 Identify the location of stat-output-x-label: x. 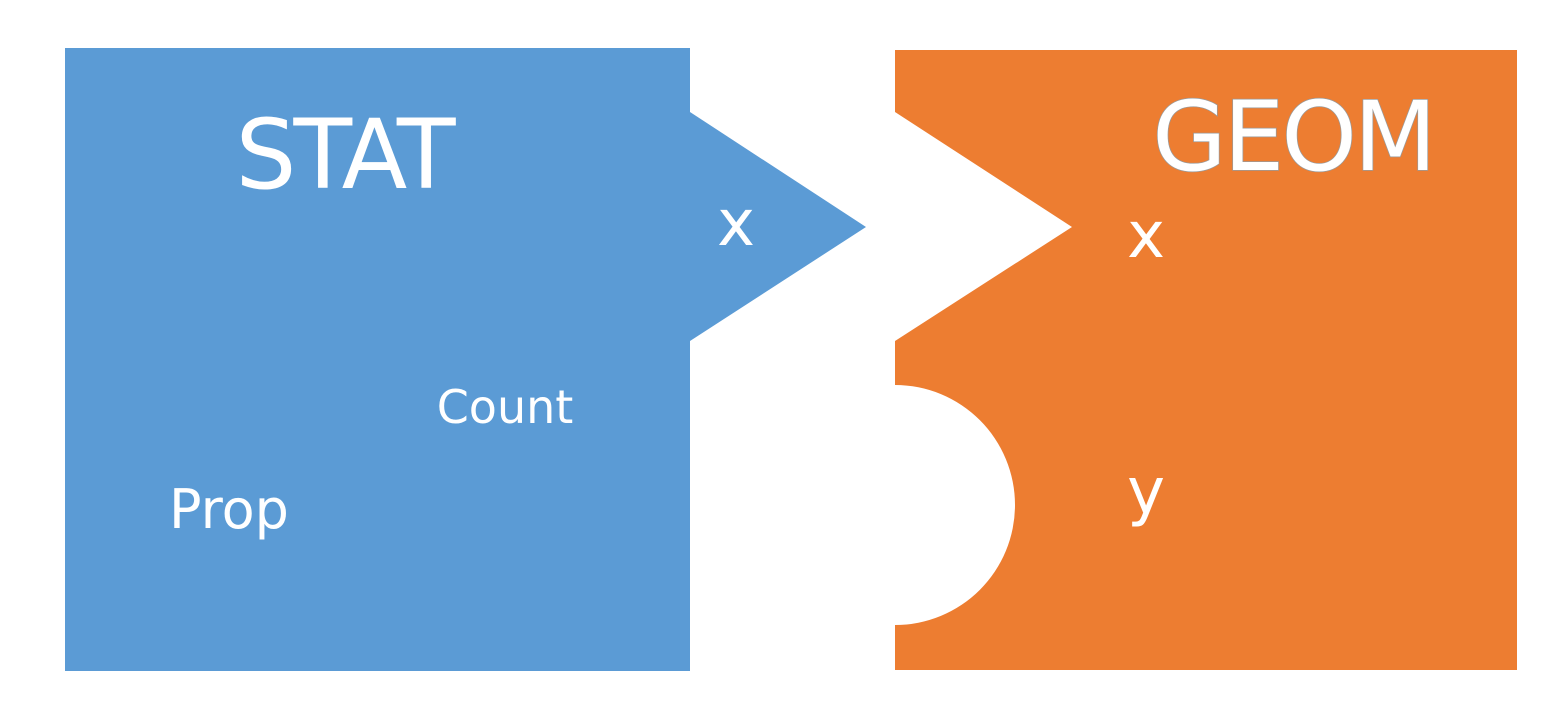
(736, 224).